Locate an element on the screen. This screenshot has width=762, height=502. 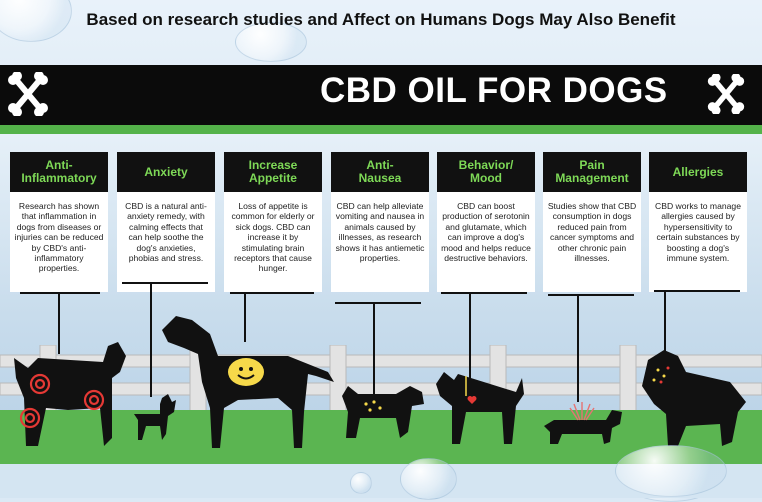
benefit-title: Increase Appetite is located at coordinates (273, 172).